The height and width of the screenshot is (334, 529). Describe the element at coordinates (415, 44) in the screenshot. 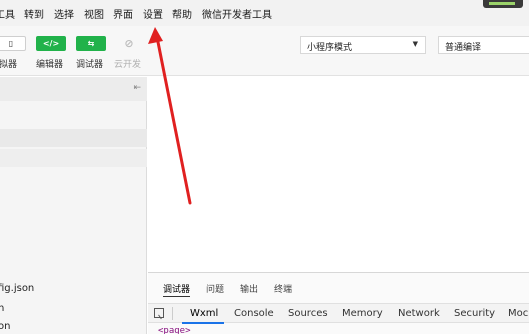

I see `chevron-down-icon: ▼` at that location.